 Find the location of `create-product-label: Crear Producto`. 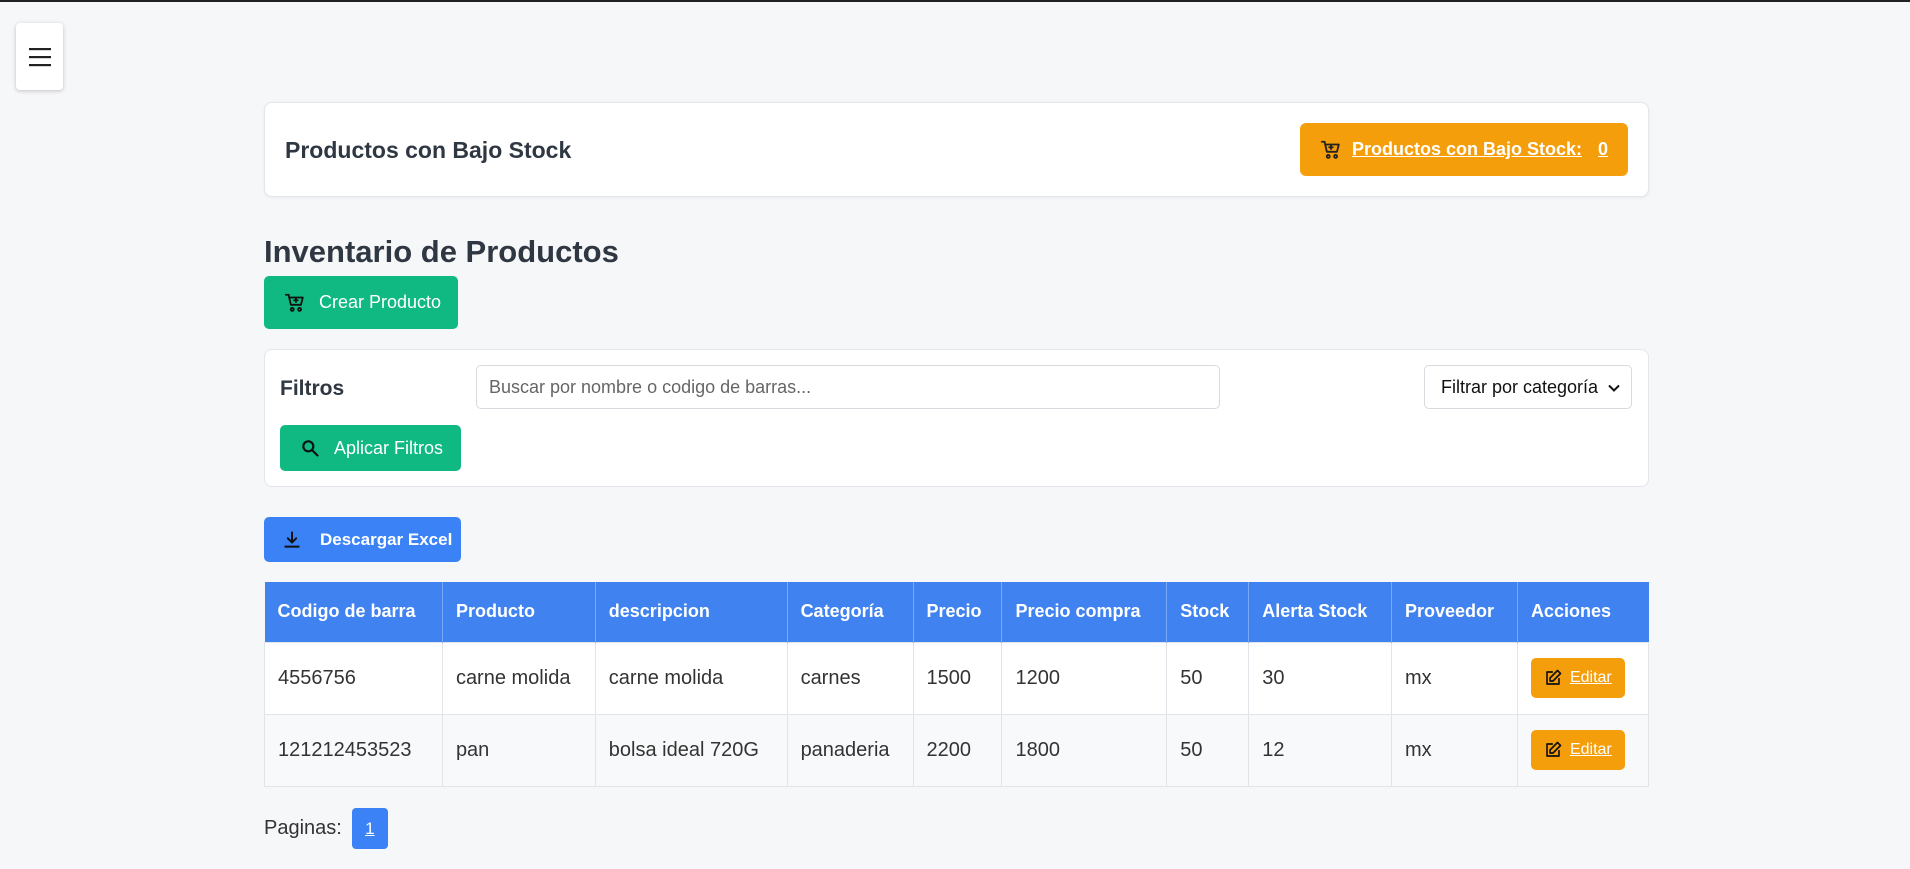

create-product-label: Crear Producto is located at coordinates (380, 302).